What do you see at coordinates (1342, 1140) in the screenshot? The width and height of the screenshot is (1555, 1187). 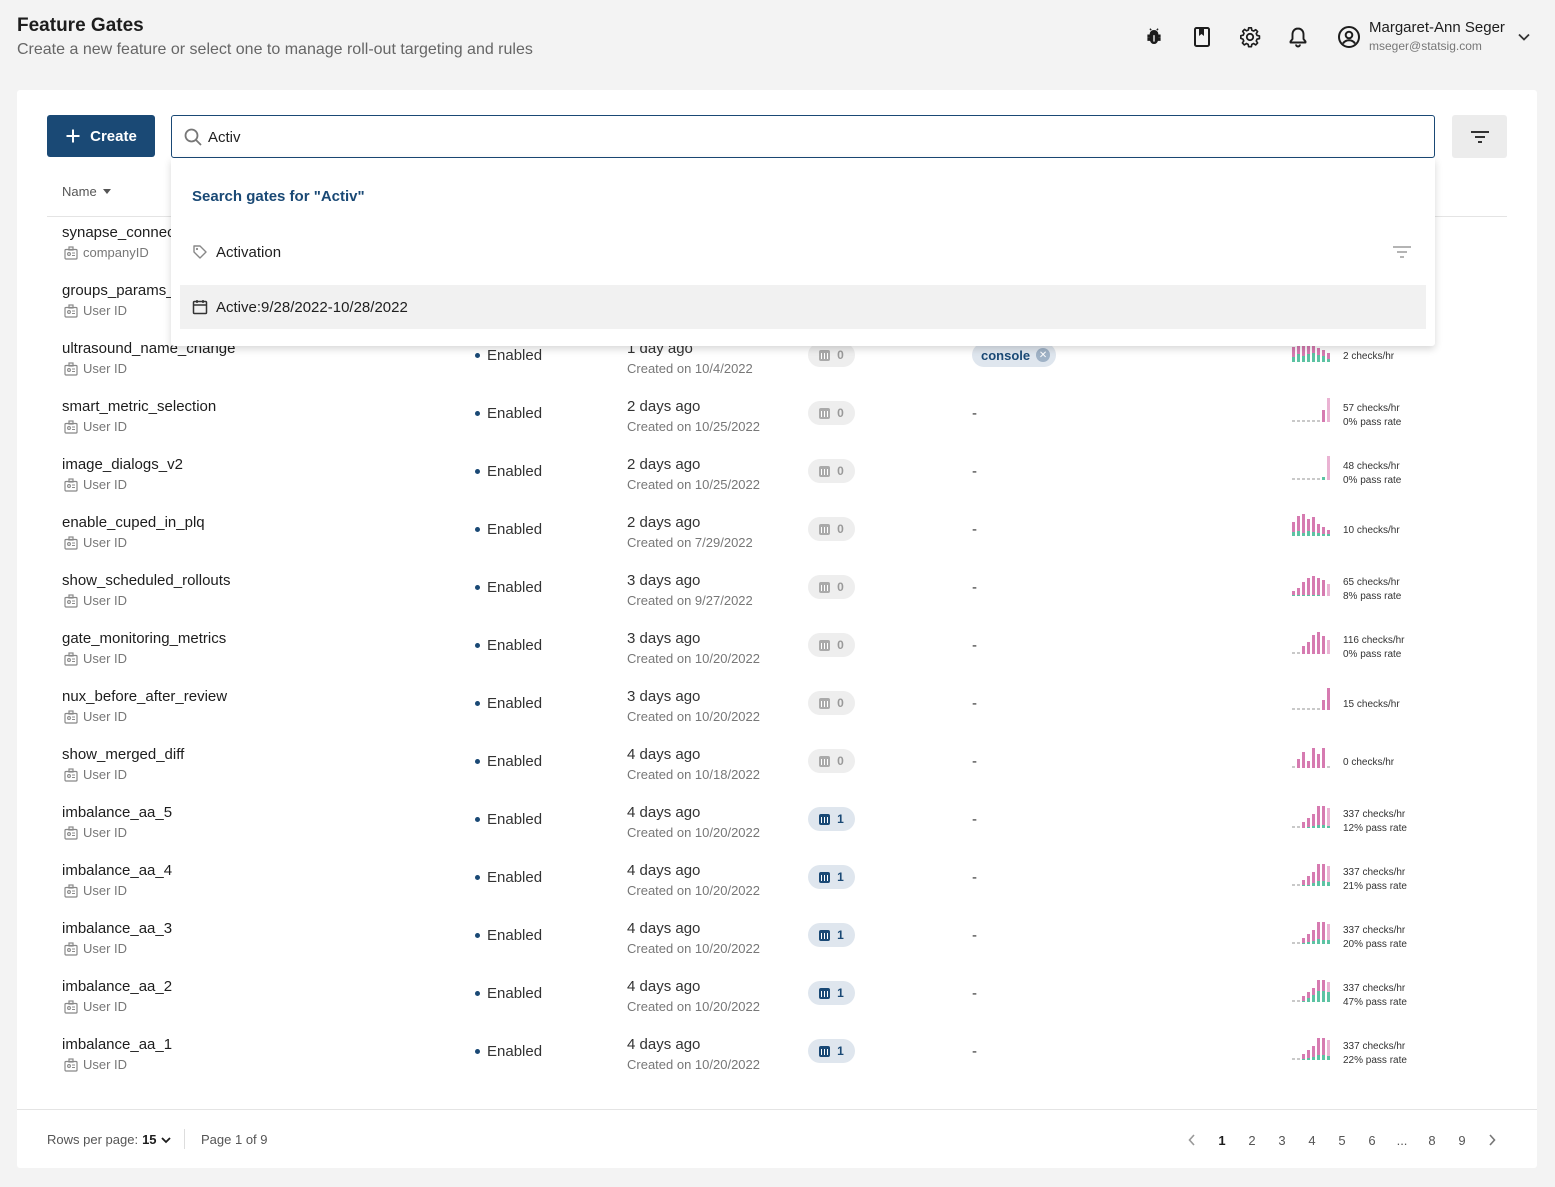 I see `page-button: 5` at bounding box center [1342, 1140].